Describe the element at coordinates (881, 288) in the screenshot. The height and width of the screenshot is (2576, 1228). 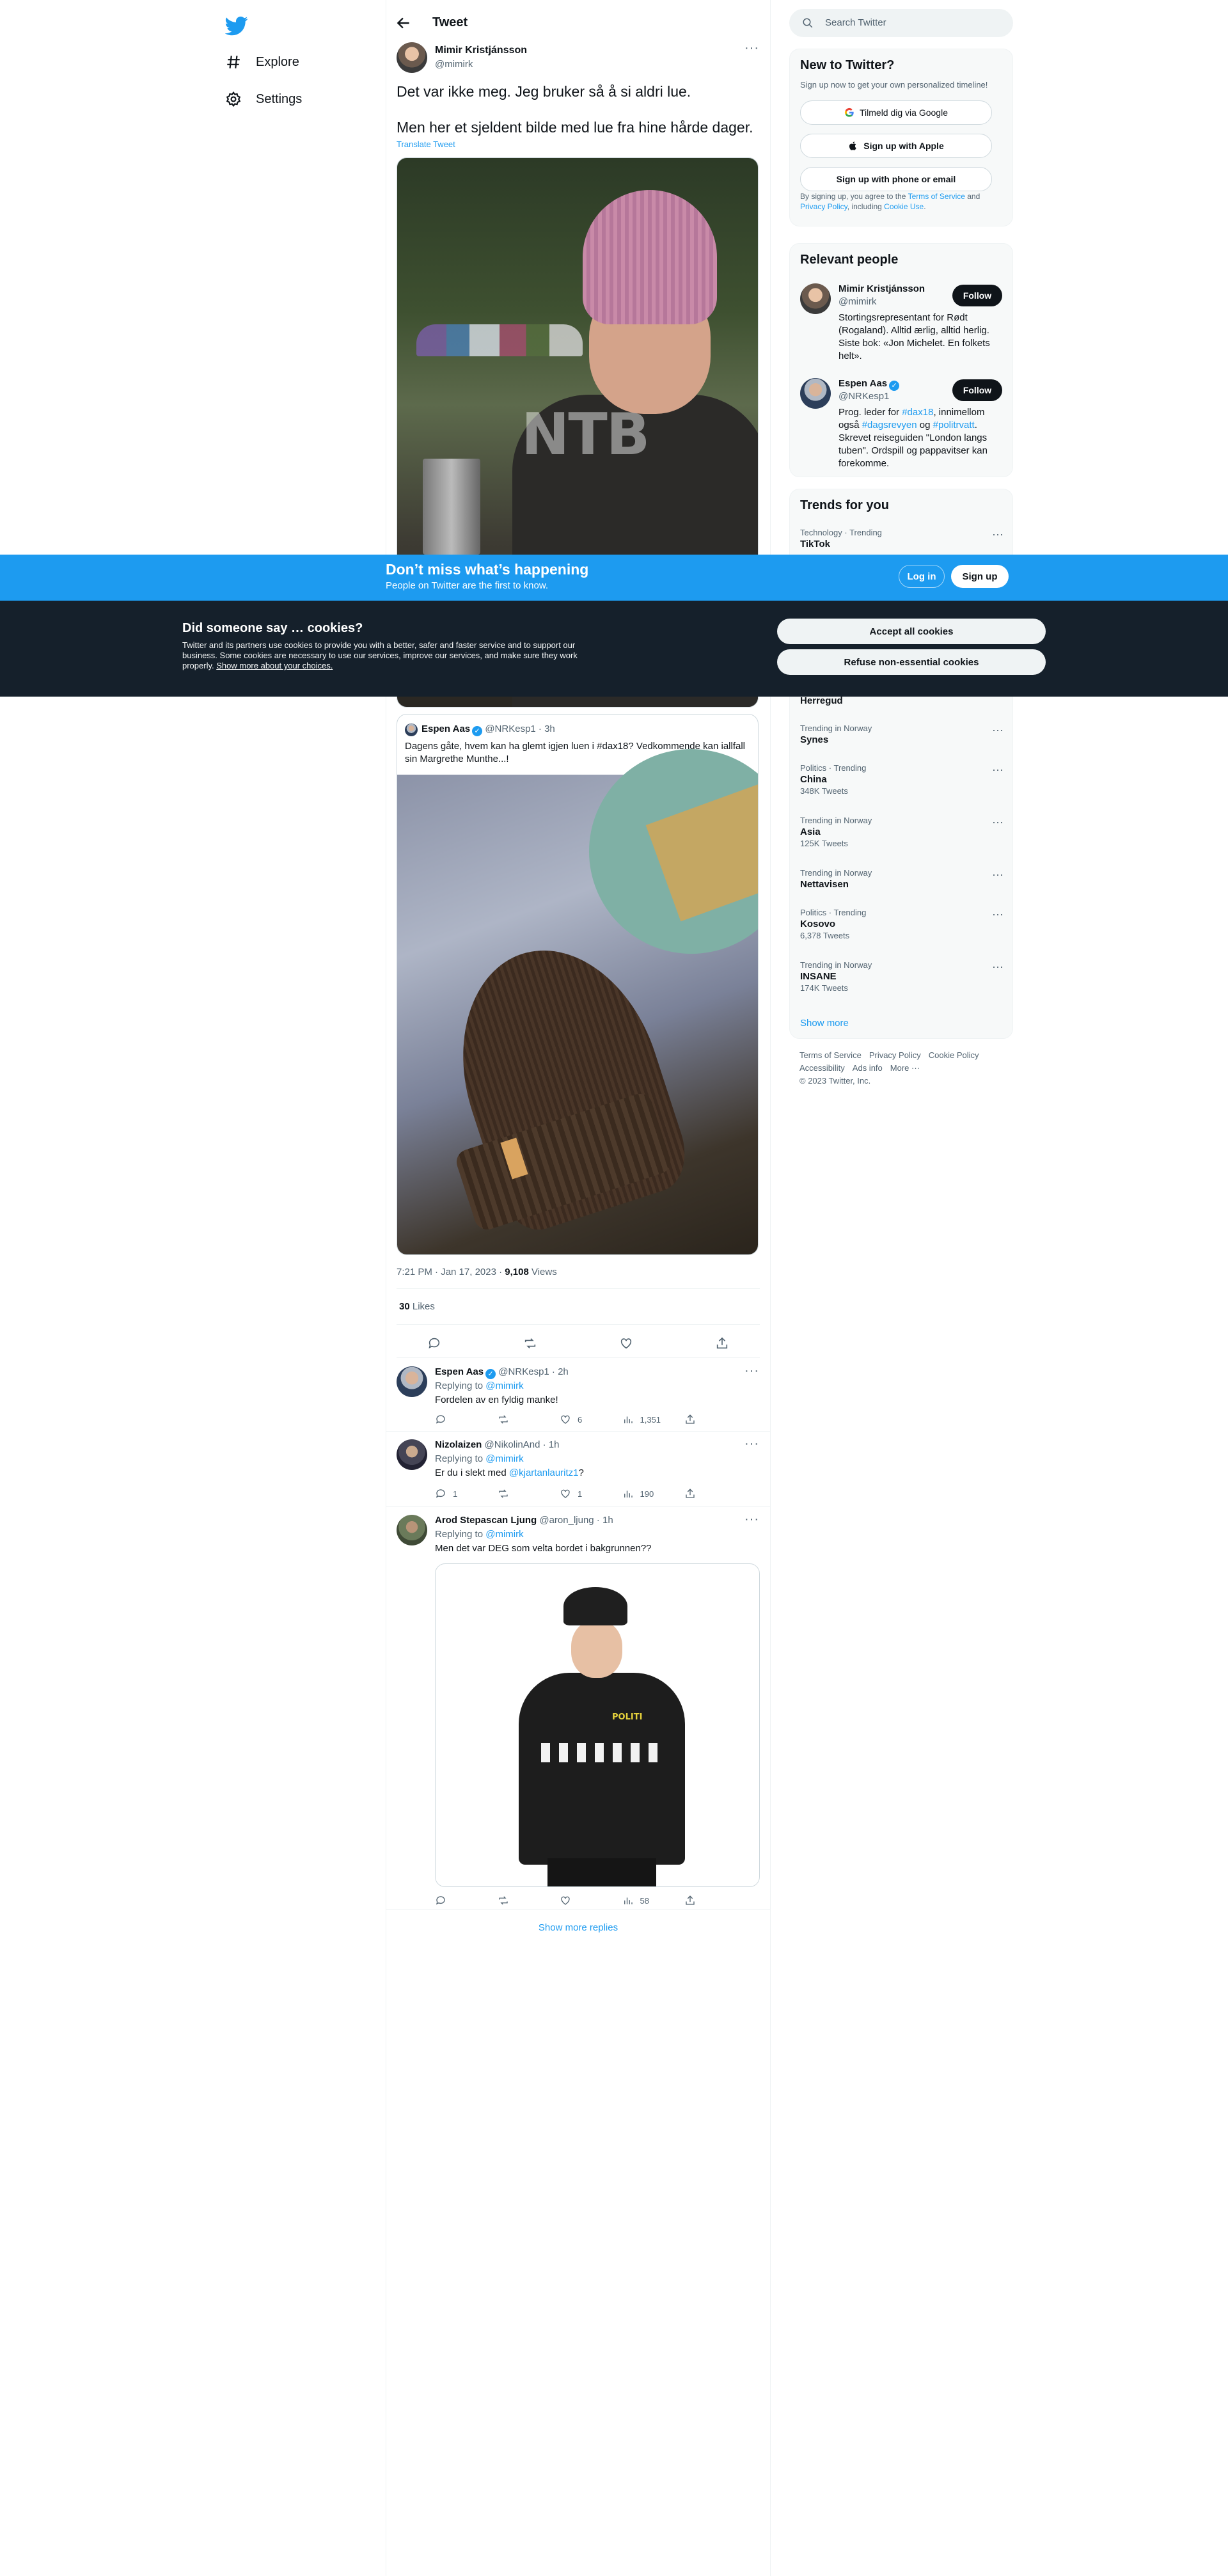
I see `person-name: Mimir Kristjánsson` at that location.